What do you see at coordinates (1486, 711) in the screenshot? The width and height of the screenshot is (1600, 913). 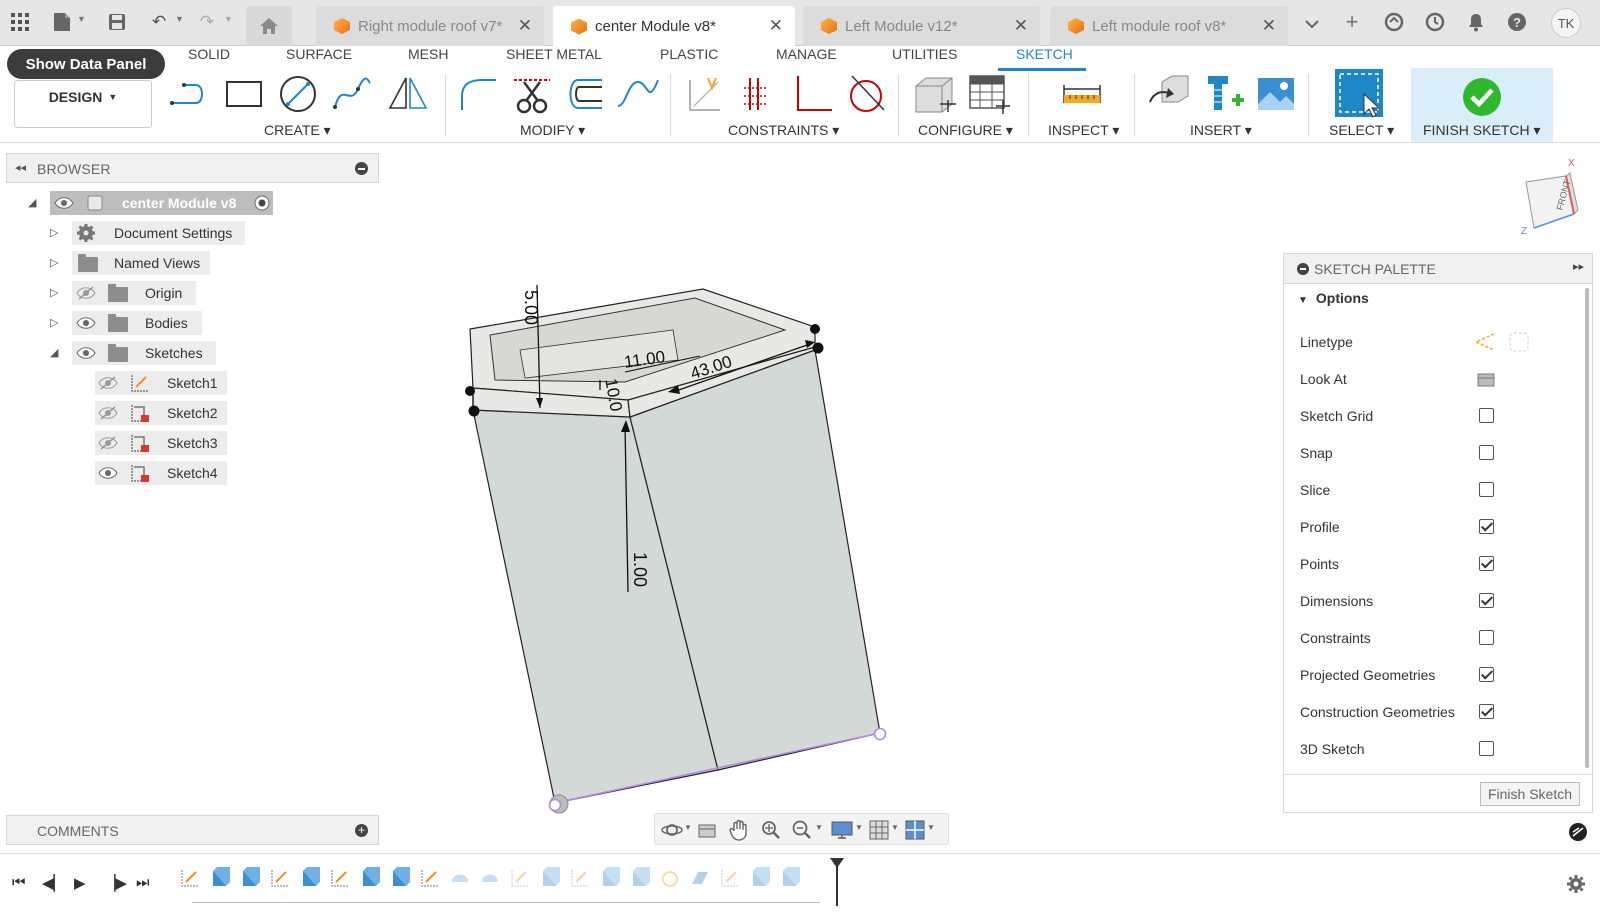 I see `construction-geometries-checkbox` at bounding box center [1486, 711].